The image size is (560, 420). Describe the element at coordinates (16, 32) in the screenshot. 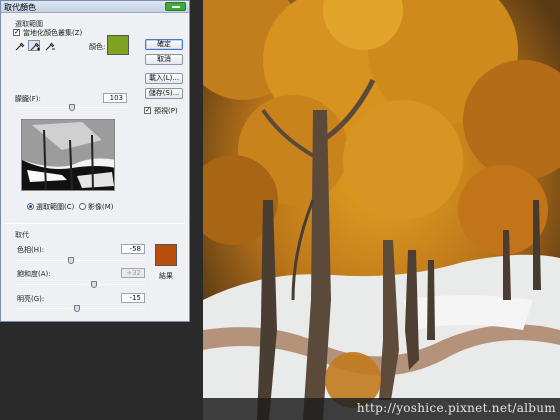

I see `localized-clusters-checkbox` at that location.